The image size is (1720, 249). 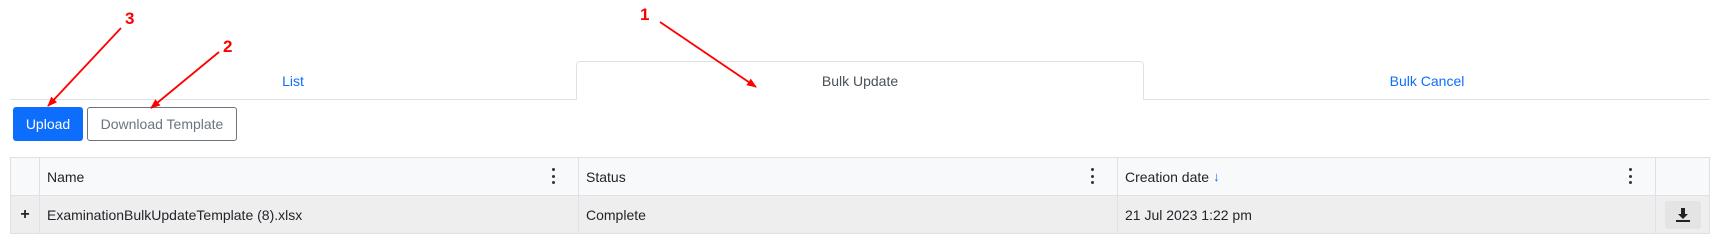 I want to click on sort-descending-icon: ↓, so click(x=1216, y=176).